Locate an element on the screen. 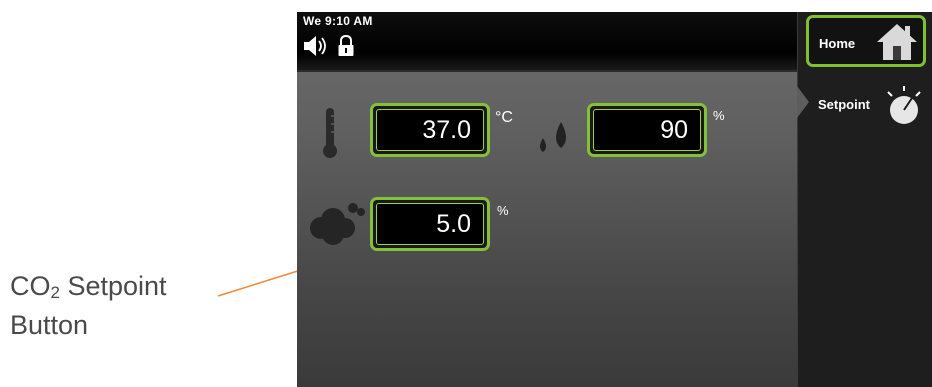 The width and height of the screenshot is (932, 387). co2-cloud-icon is located at coordinates (337, 227).